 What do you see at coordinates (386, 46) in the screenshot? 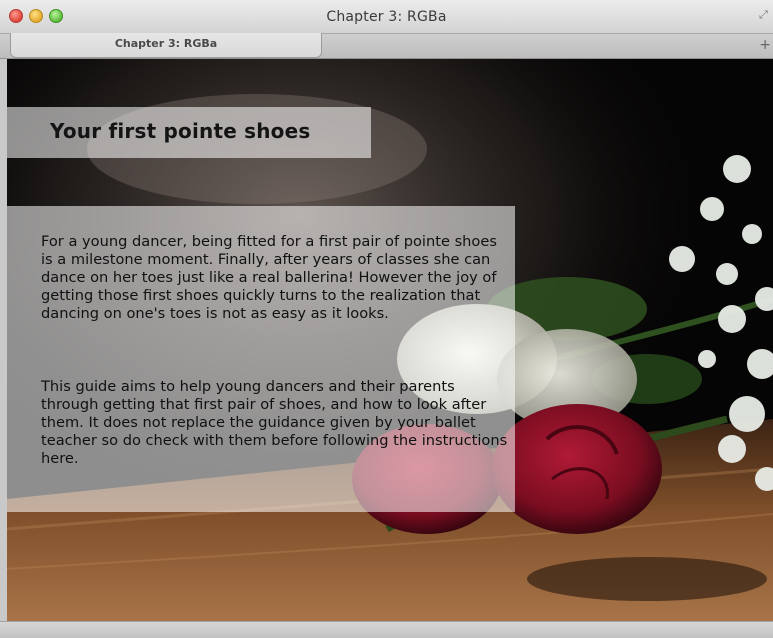
I see `tab-bar: Chapter 3: RGBa +` at bounding box center [386, 46].